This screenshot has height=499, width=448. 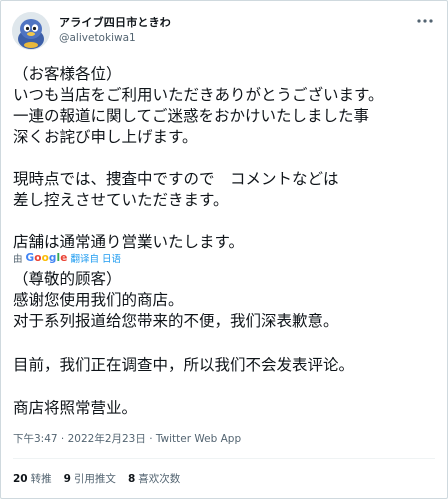 I want to click on quote-count: 9 引用推文, so click(x=90, y=478).